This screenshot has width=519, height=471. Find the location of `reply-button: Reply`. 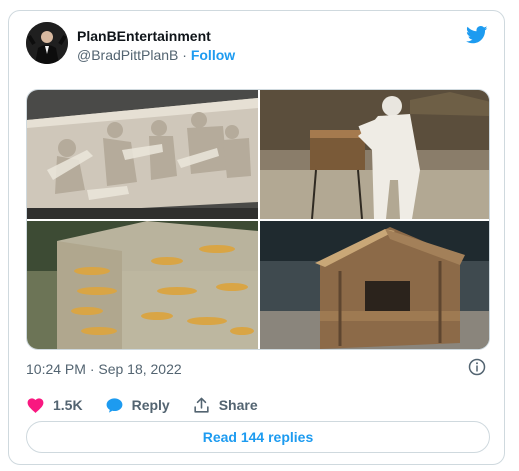

reply-button: Reply is located at coordinates (137, 405).